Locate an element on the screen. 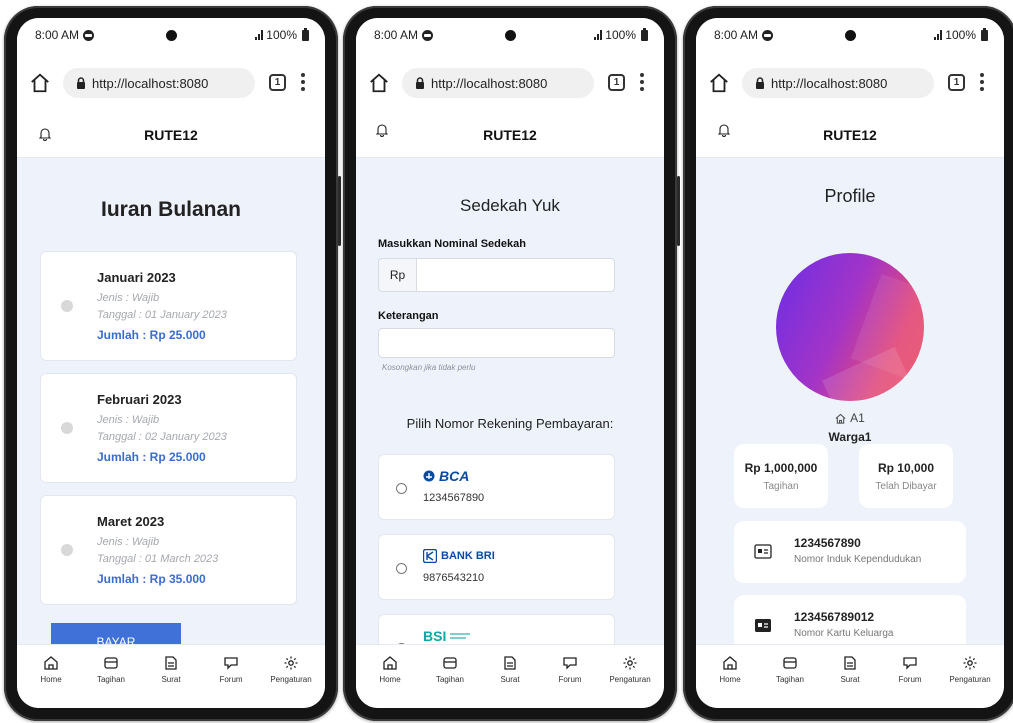 This screenshot has width=1013, height=723. nav-label: Forum is located at coordinates (910, 679).